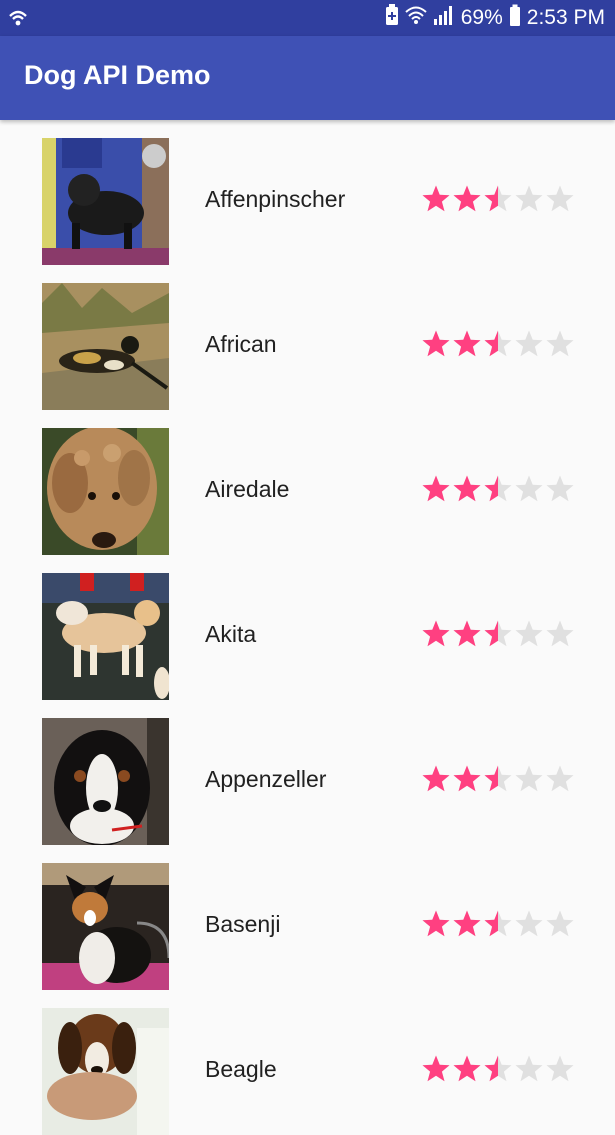  Describe the element at coordinates (416, 18) in the screenshot. I see `wifi-icon` at that location.